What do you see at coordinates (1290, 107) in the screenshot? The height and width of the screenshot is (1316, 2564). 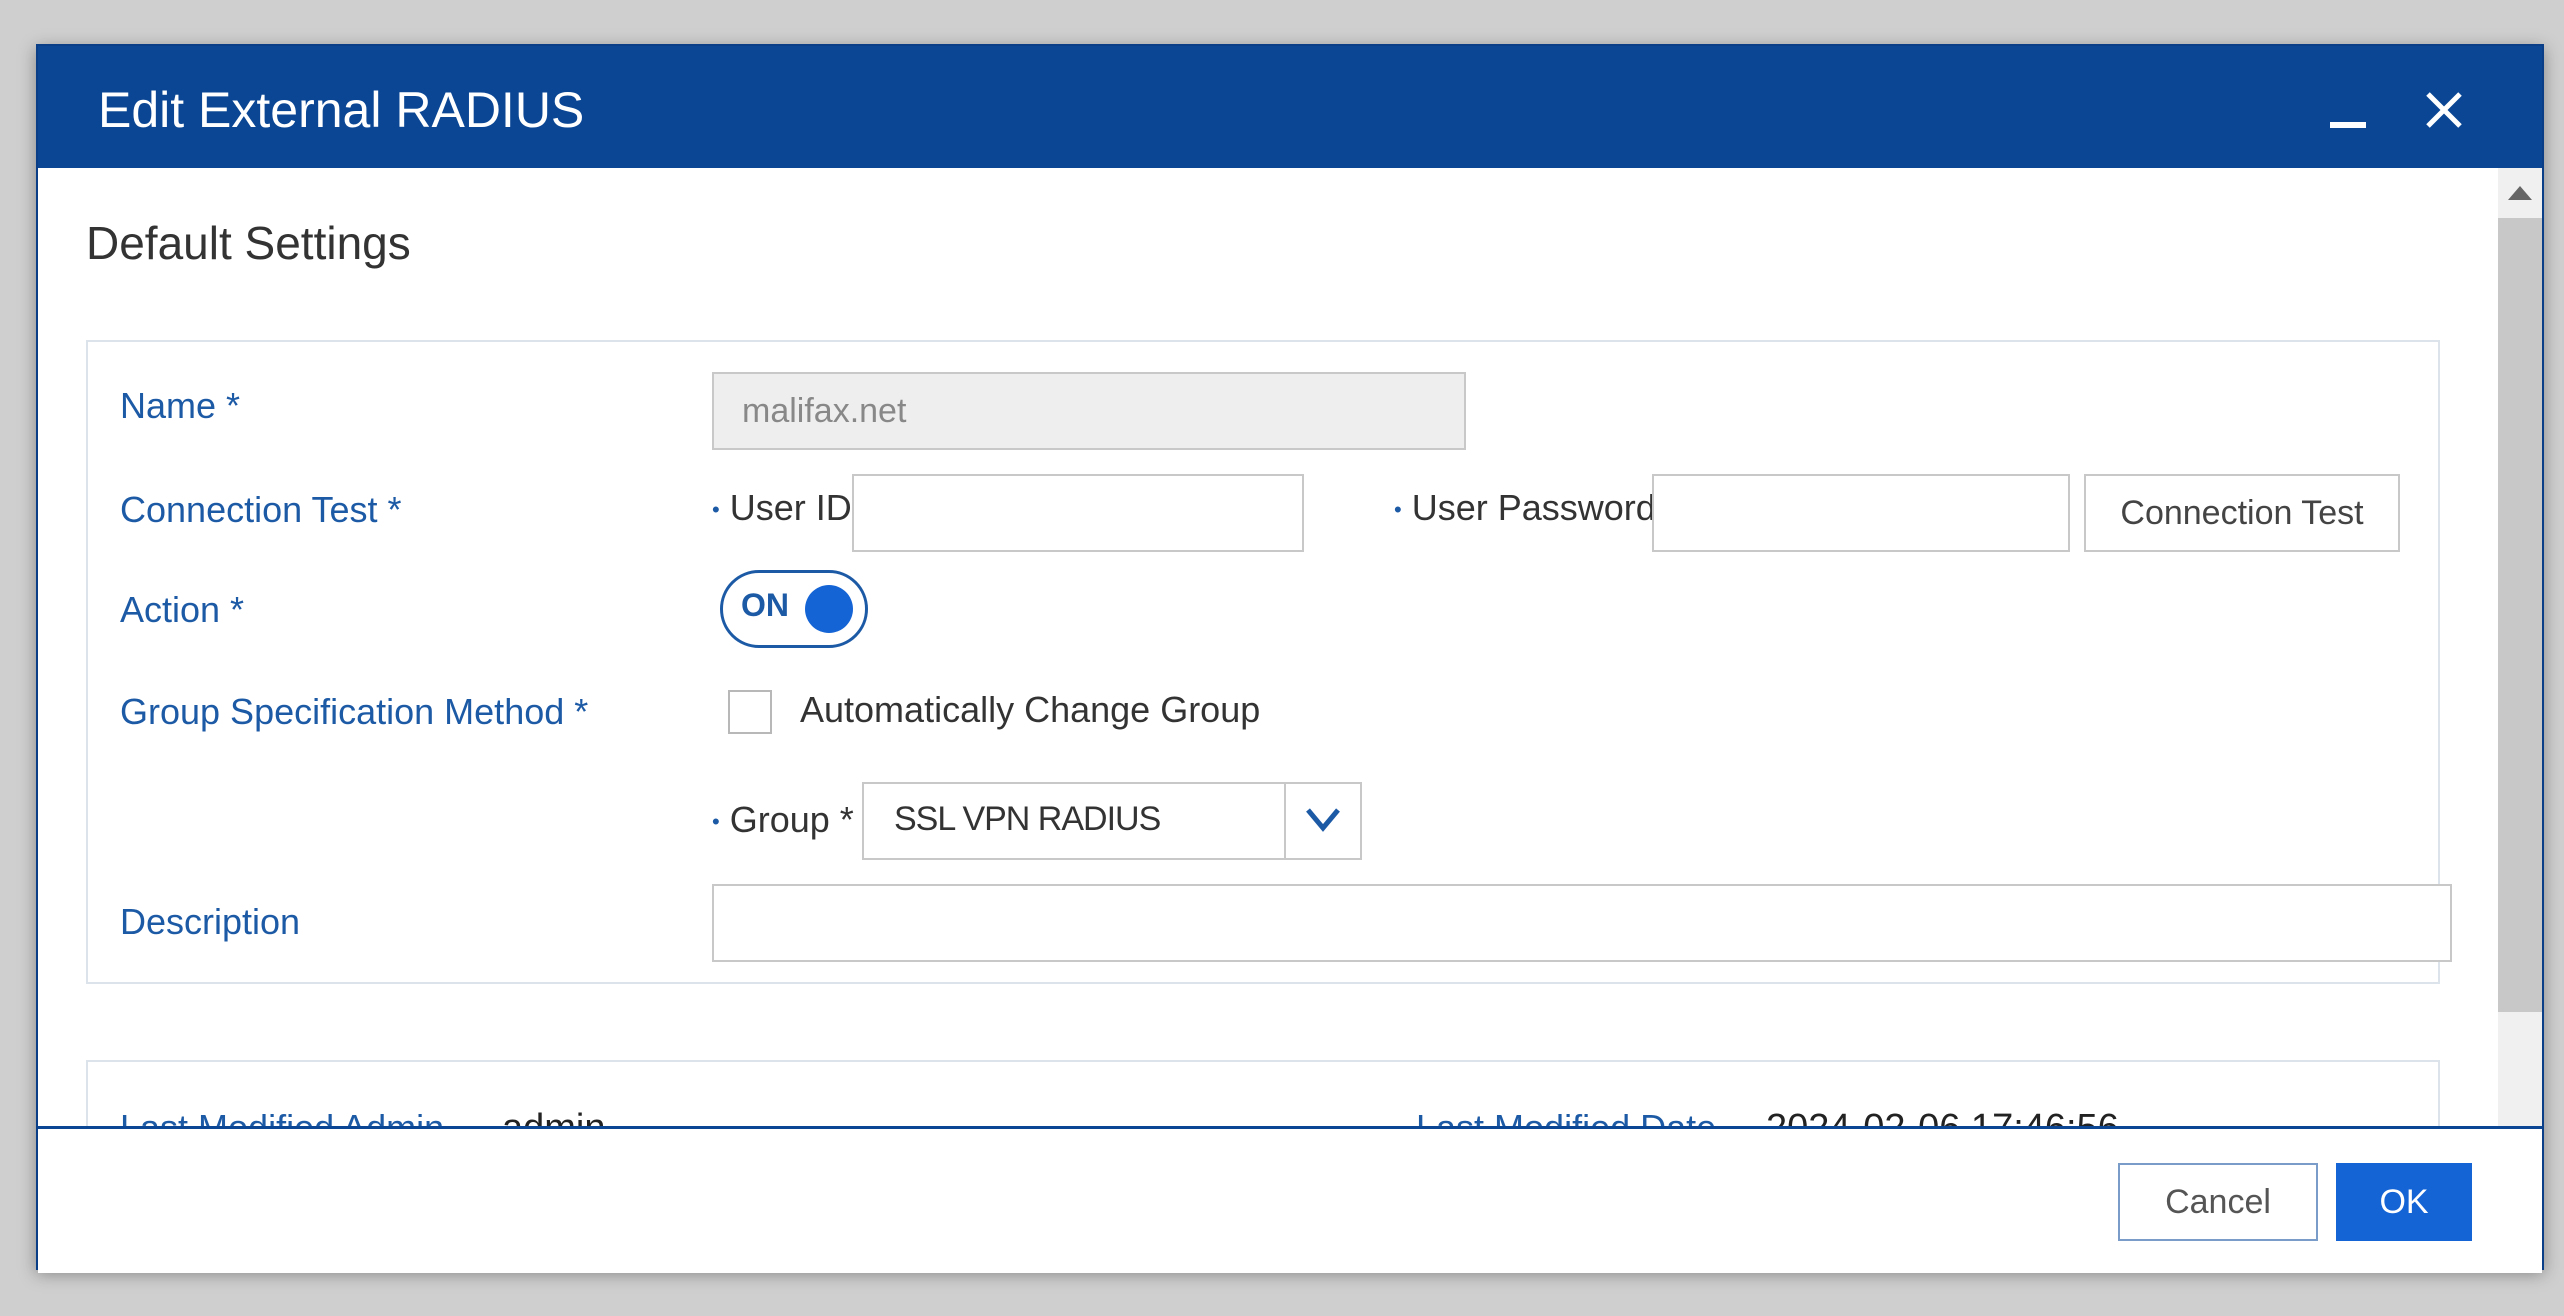 I see `dialog-titlebar: Edit External RADIUS` at bounding box center [1290, 107].